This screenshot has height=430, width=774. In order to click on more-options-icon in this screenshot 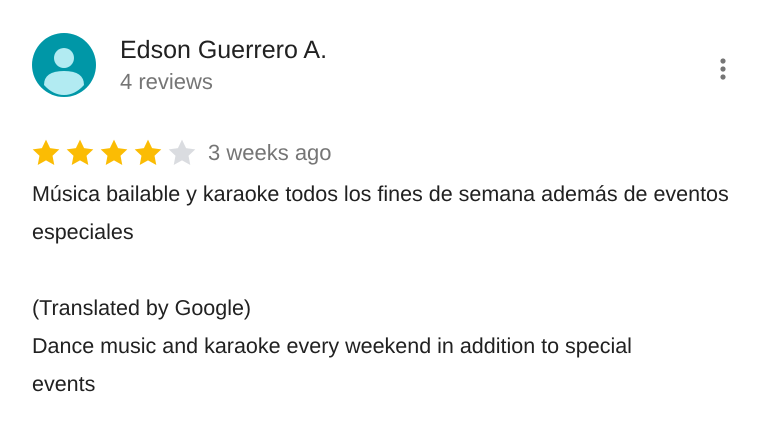, I will do `click(723, 69)`.